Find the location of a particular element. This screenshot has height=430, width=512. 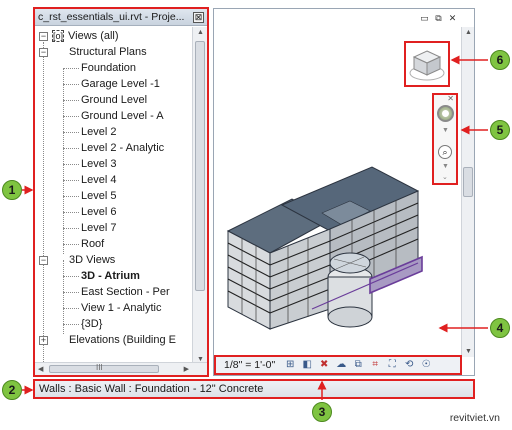

callout-4: 4 is located at coordinates (500, 328).